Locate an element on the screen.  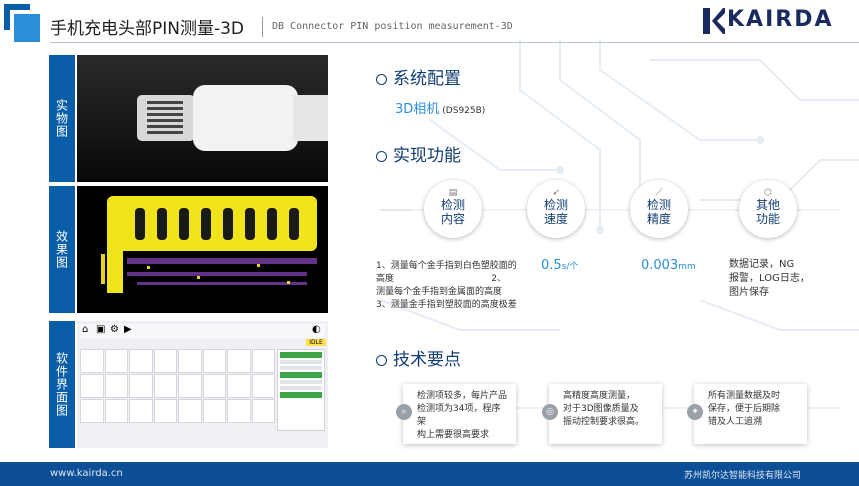
height-map-image is located at coordinates (202, 249).